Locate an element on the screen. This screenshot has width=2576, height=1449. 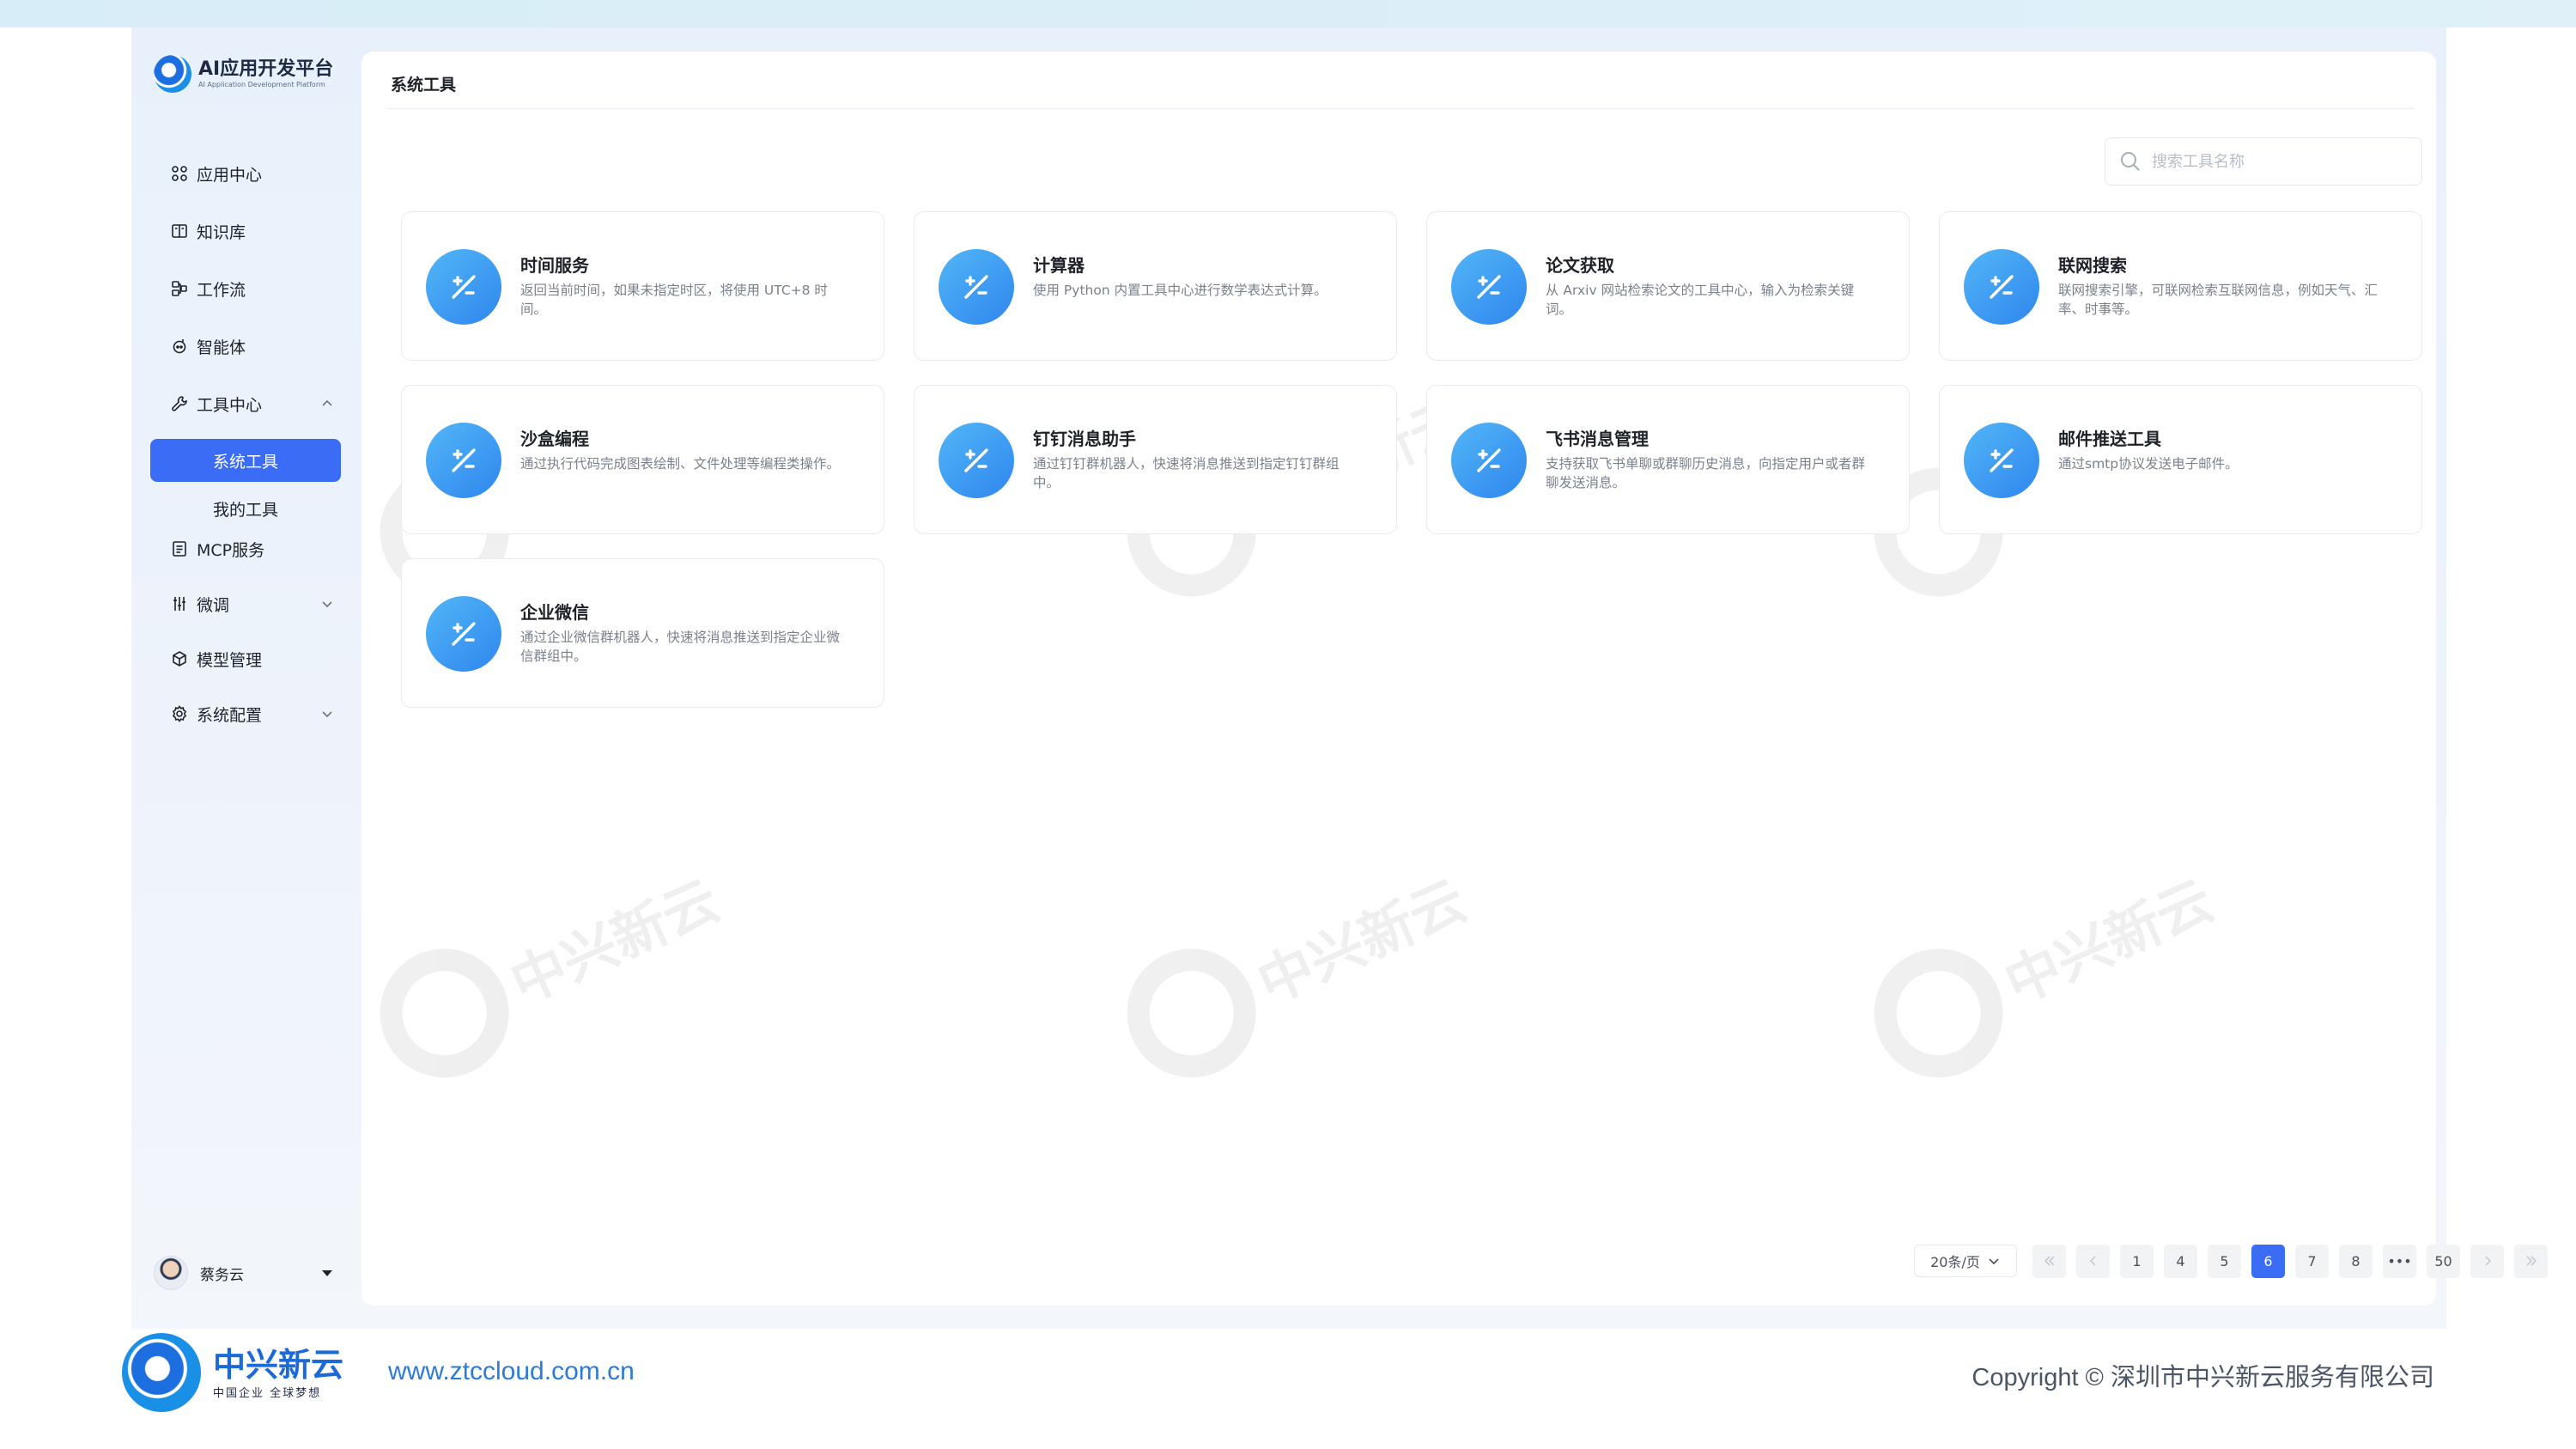
last-page-button is located at coordinates (2531, 1261).